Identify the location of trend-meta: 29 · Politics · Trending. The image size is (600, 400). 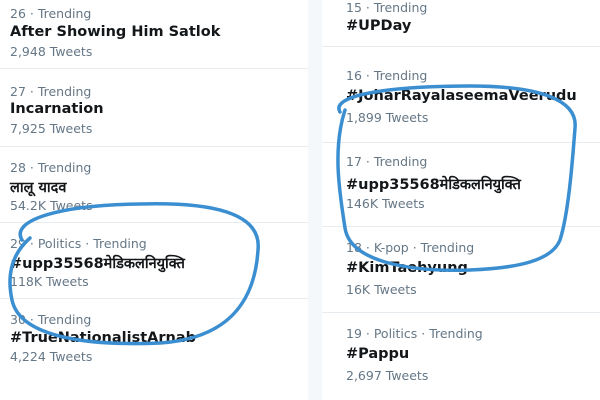
(78, 243).